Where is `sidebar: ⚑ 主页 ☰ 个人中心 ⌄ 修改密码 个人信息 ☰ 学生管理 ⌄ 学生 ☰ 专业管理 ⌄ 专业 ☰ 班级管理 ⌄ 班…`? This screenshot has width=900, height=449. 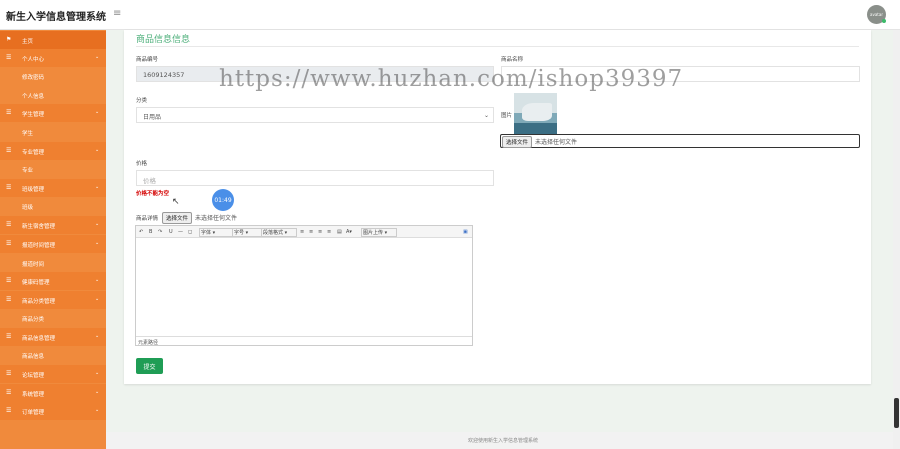
sidebar: ⚑ 主页 ☰ 个人中心 ⌄ 修改密码 个人信息 ☰ 学生管理 ⌄ 学生 ☰ 专业管理 ⌄ 专业 ☰ 班级管理 ⌄ 班… is located at coordinates (53, 239).